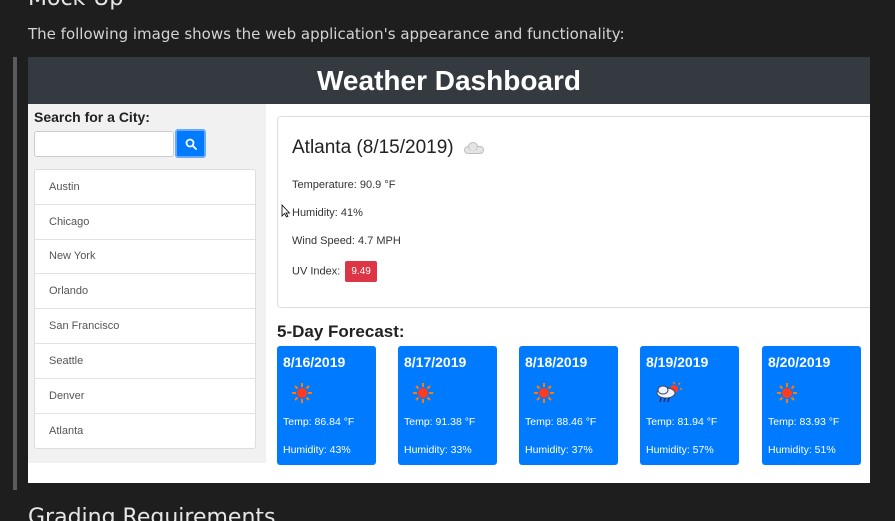 This screenshot has height=521, width=895. I want to click on forecast-humidity: Humidity: 51%, so click(802, 450).